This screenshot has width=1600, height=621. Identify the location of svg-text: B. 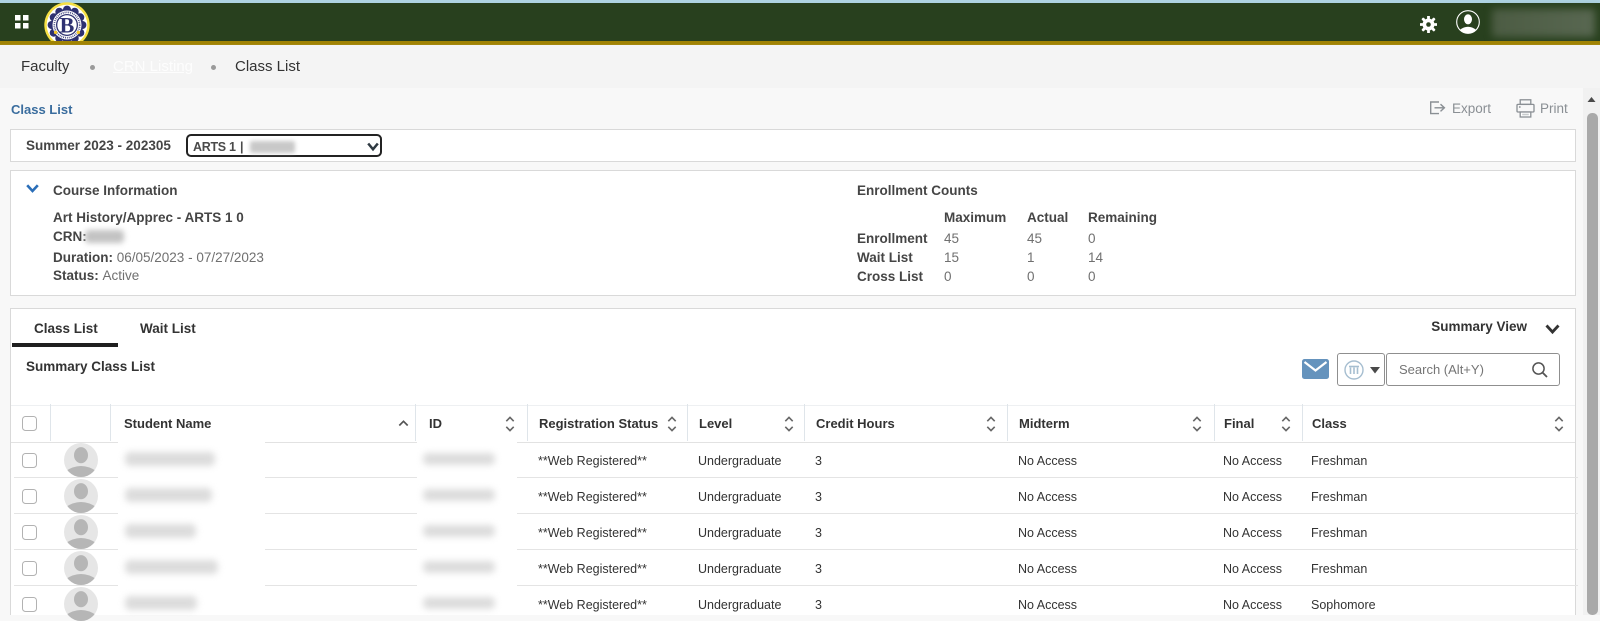
(67, 24).